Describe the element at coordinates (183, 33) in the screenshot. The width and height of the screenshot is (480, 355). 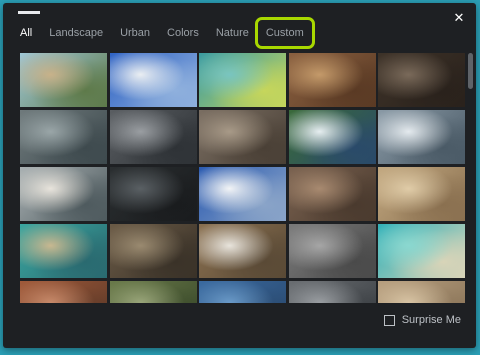
I see `tab-colors: Colors` at that location.